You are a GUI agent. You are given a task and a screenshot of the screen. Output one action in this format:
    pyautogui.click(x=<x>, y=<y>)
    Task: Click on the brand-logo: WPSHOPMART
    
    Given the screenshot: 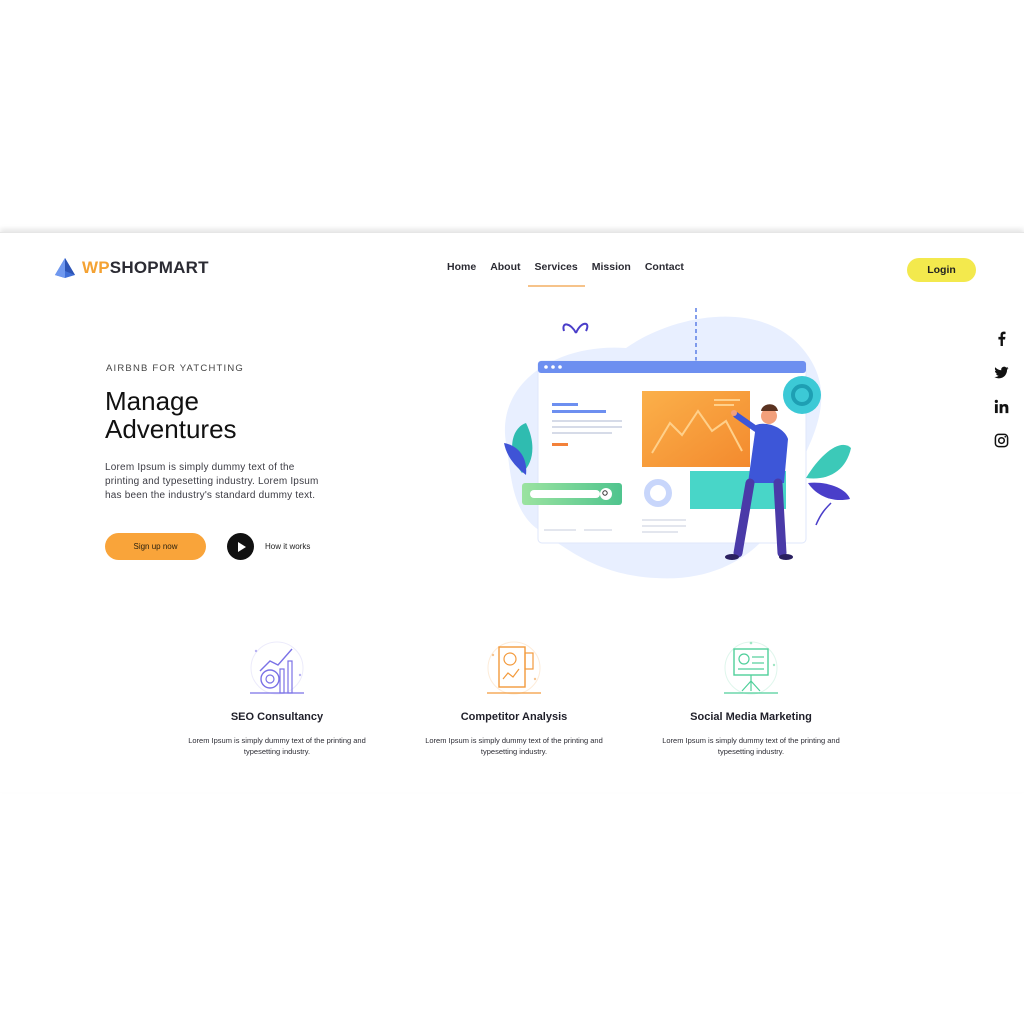 What is the action you would take?
    pyautogui.click(x=131, y=268)
    